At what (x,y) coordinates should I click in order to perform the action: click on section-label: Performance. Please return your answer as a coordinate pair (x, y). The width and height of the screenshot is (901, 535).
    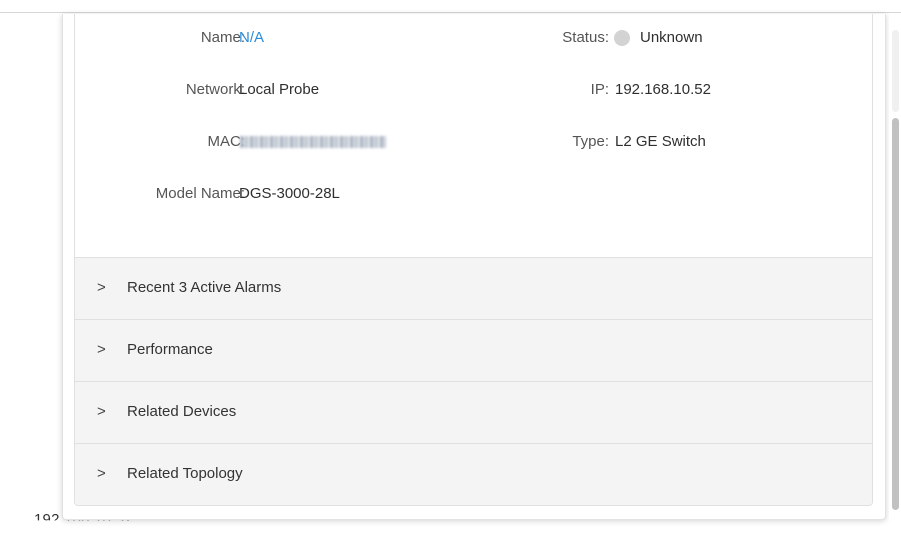
    Looking at the image, I should click on (170, 349).